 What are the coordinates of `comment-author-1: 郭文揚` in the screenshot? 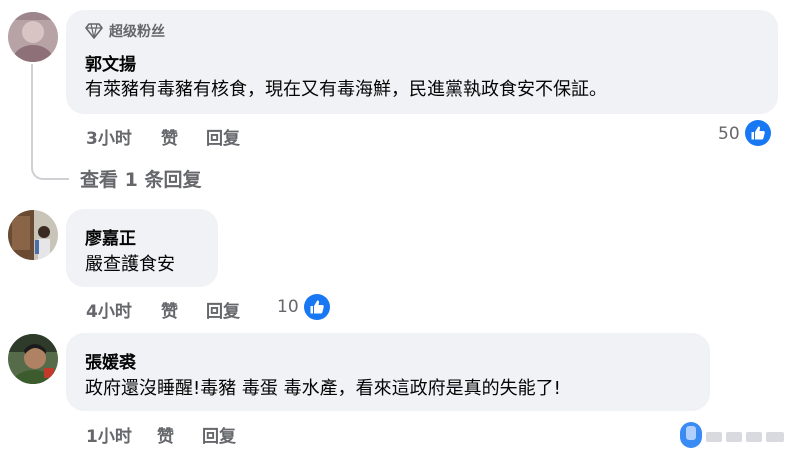 It's located at (110, 62).